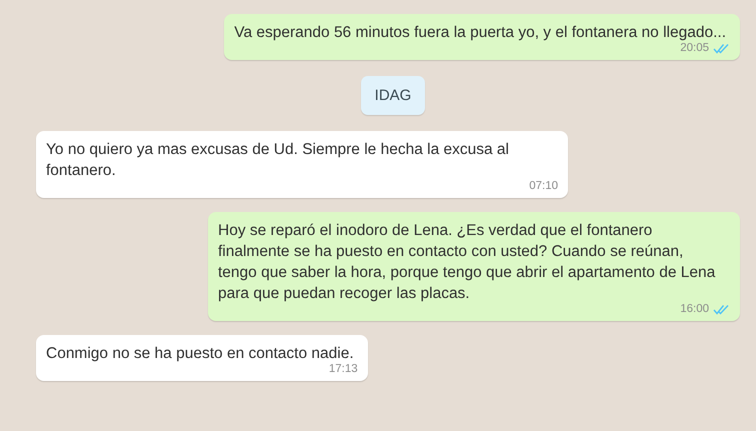  I want to click on message-text: Yo no quiero ya mas excusas de Ud. Siempre le hecha la excusa al fontanero., so click(278, 160).